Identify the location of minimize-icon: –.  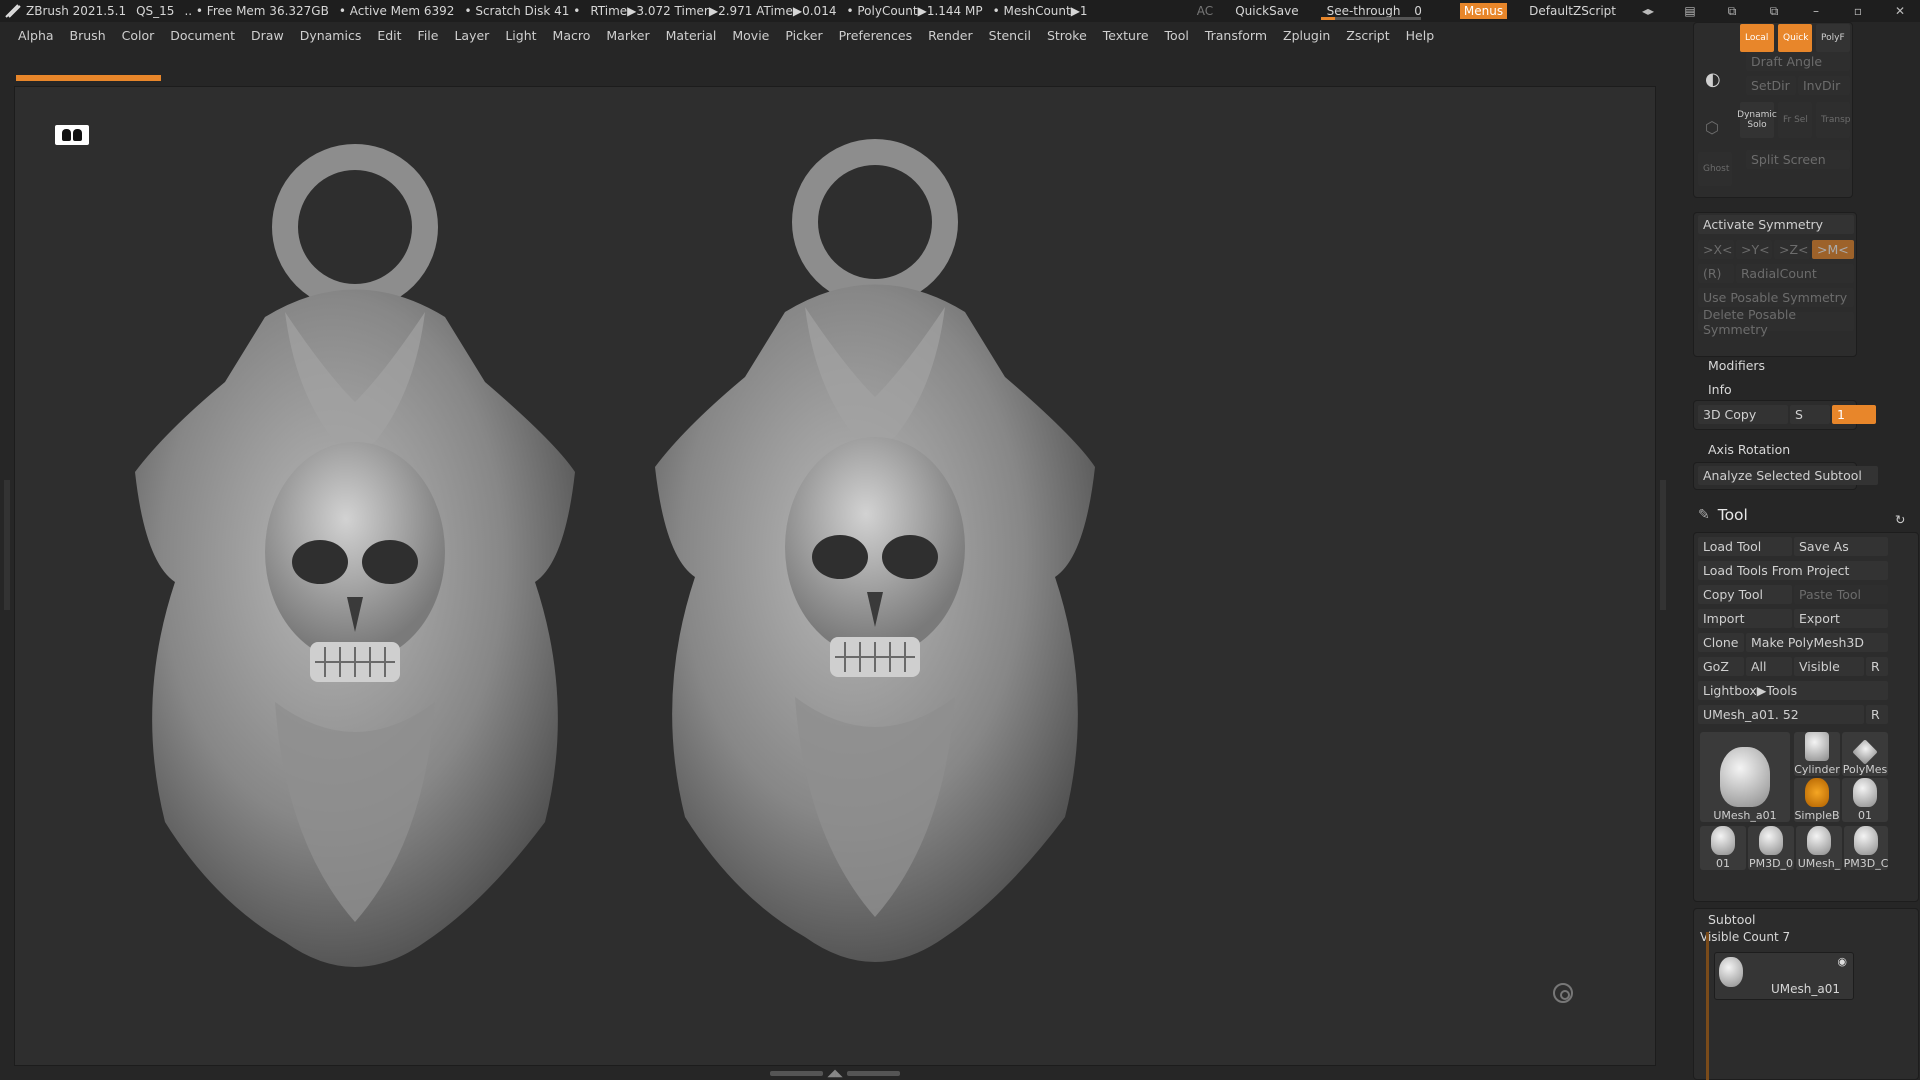
(1816, 11).